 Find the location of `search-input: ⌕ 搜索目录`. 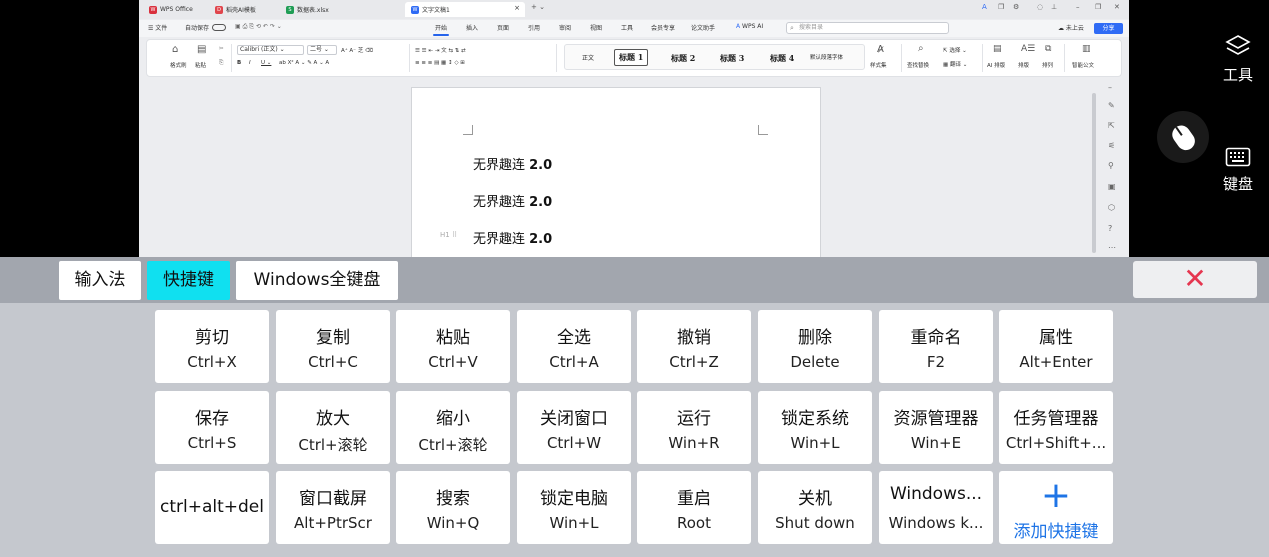

search-input: ⌕ 搜索目录 is located at coordinates (867, 28).